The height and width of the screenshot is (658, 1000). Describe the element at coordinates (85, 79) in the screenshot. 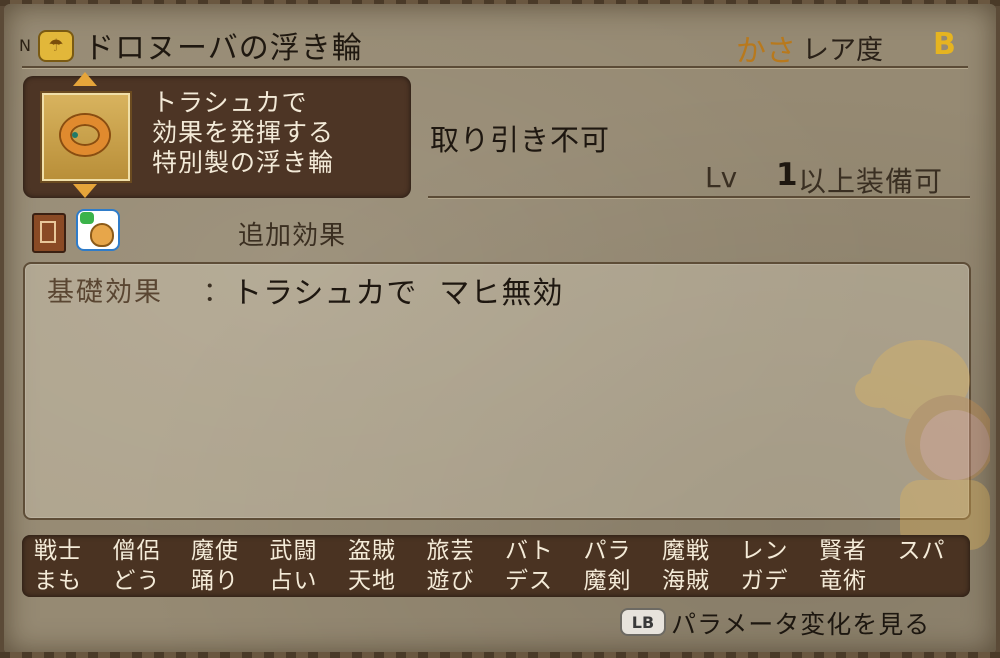

I see `scroll-up-arrow-icon` at that location.